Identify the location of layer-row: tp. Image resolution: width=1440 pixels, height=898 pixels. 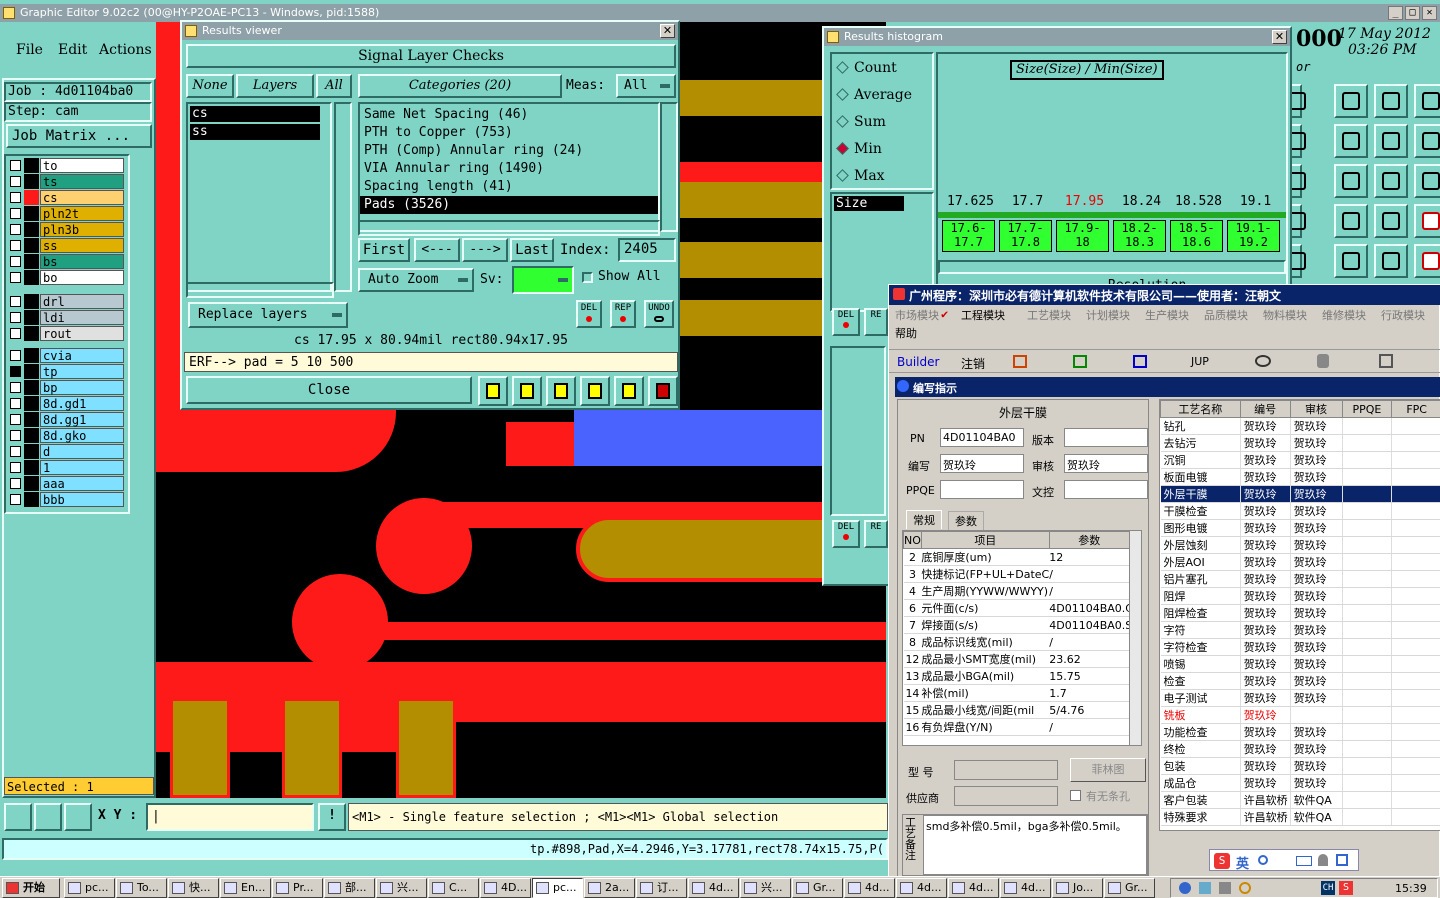
(66, 371).